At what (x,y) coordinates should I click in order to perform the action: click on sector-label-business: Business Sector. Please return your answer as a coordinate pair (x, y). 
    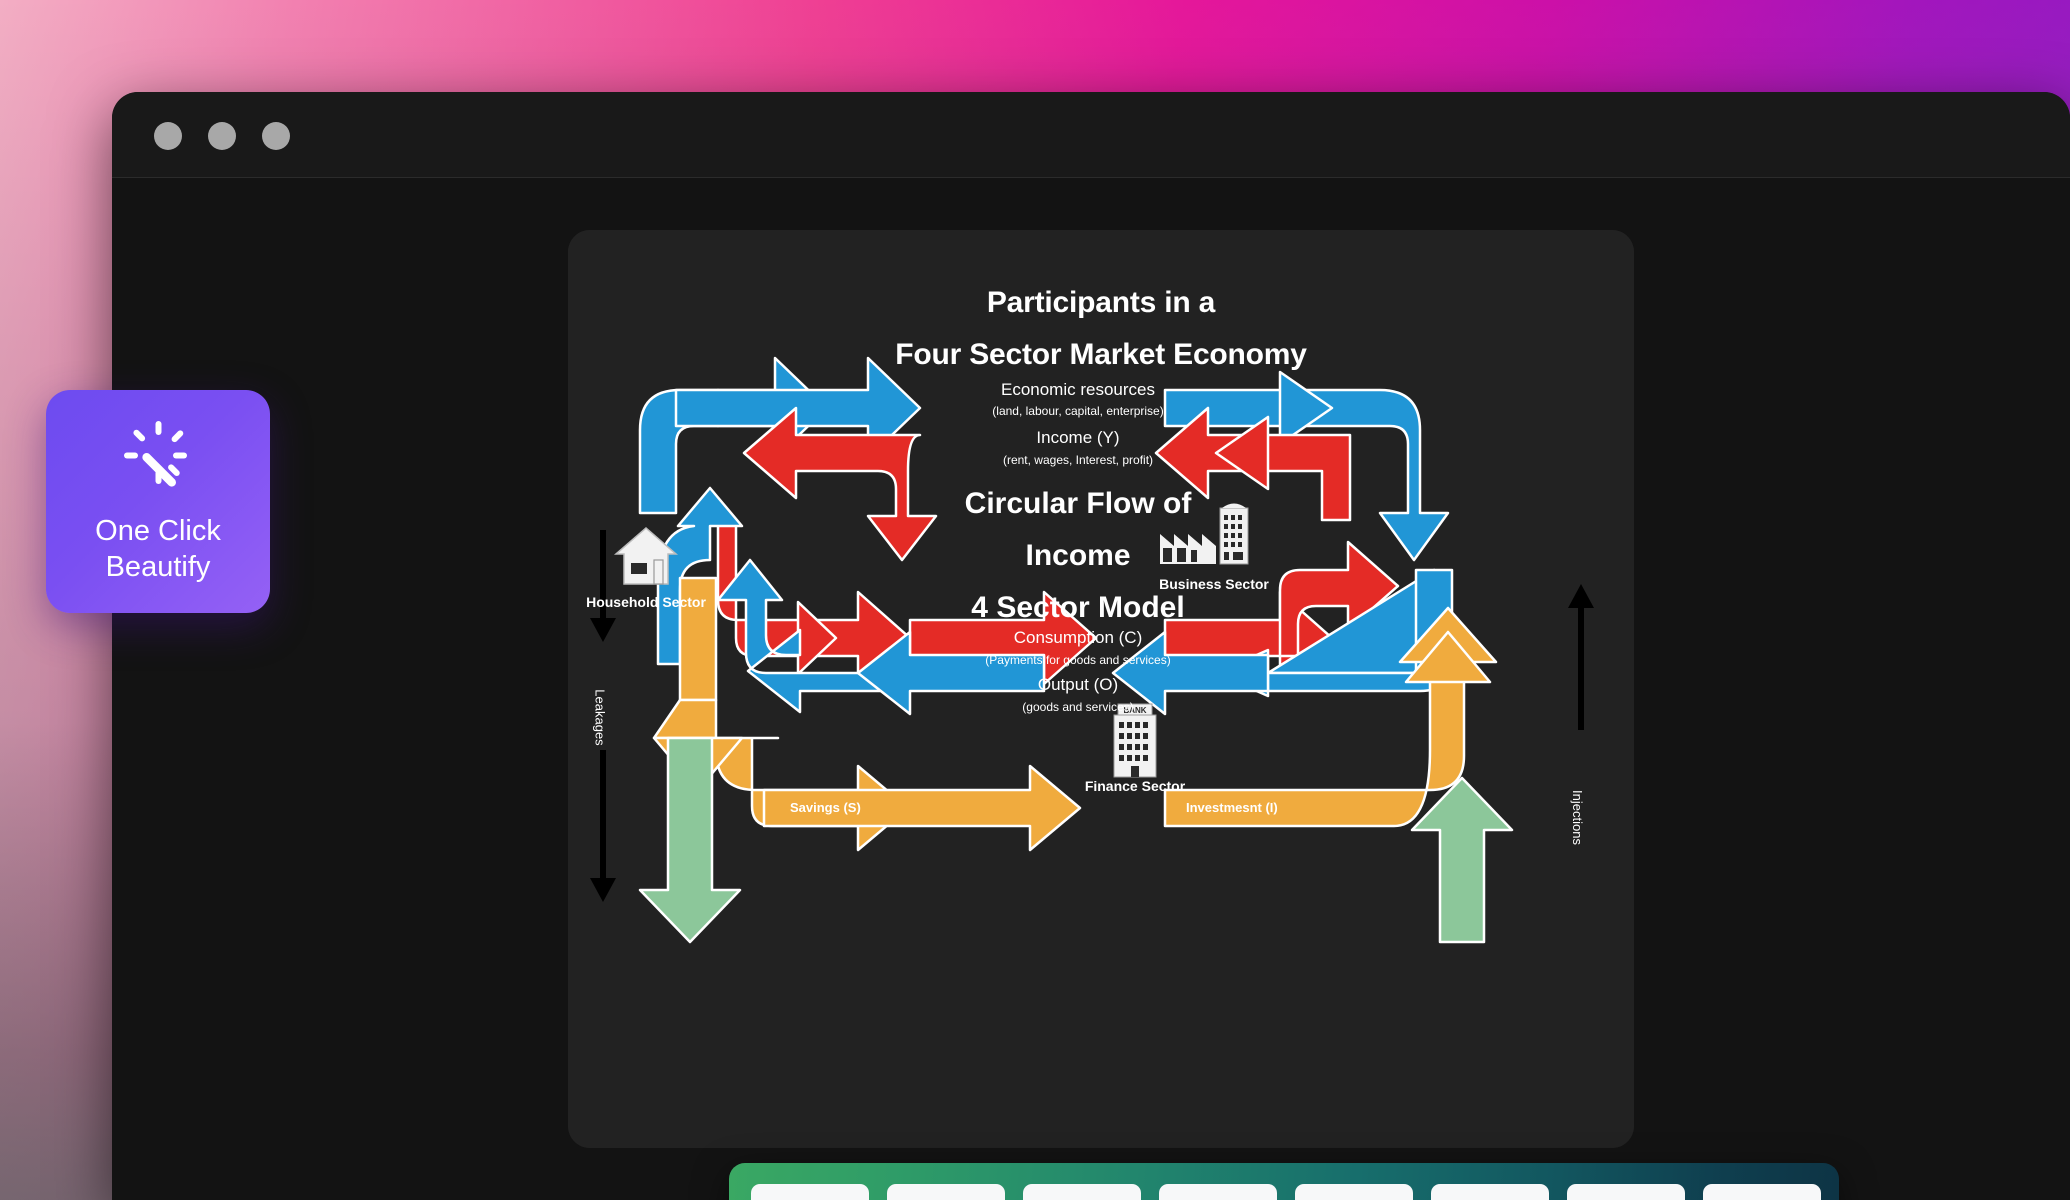
    Looking at the image, I should click on (1214, 584).